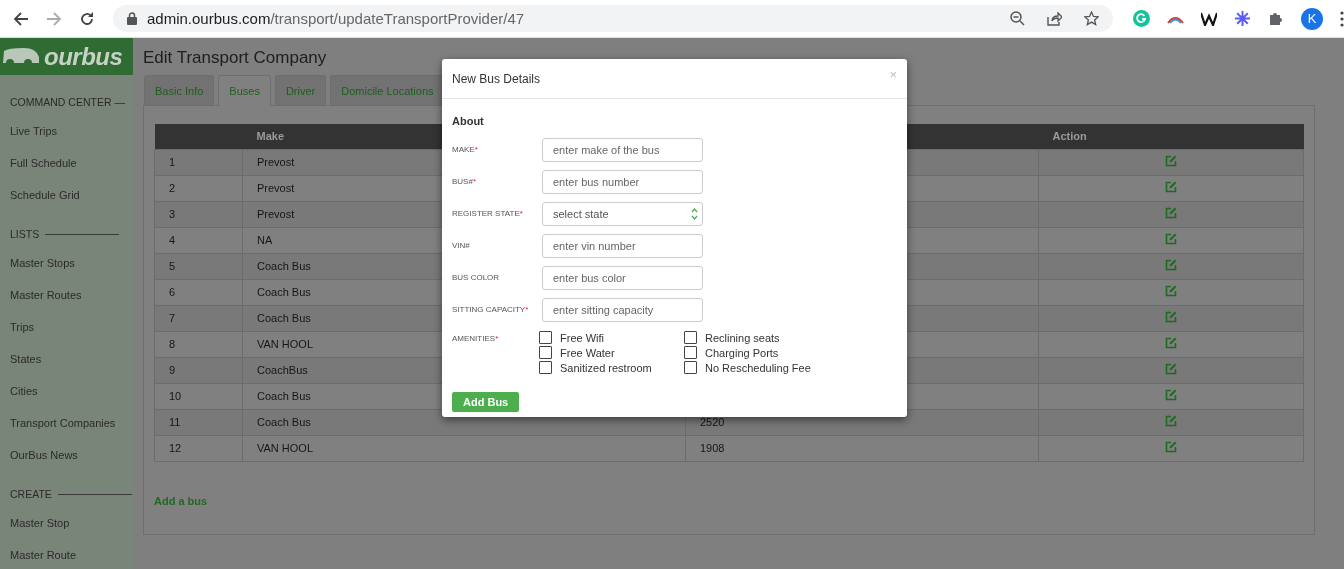 This screenshot has height=569, width=1344. Describe the element at coordinates (1342, 18) in the screenshot. I see `menu-icon` at that location.